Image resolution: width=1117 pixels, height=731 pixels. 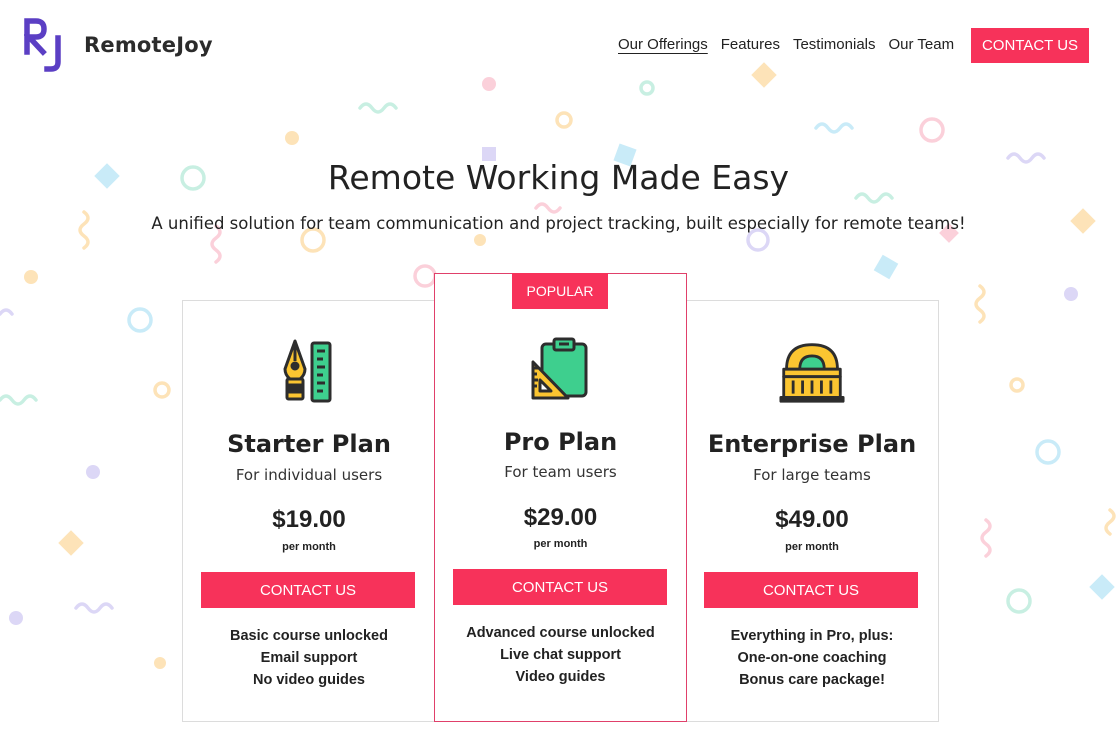 I want to click on header-contact-button: CONTACT US, so click(x=1030, y=45).